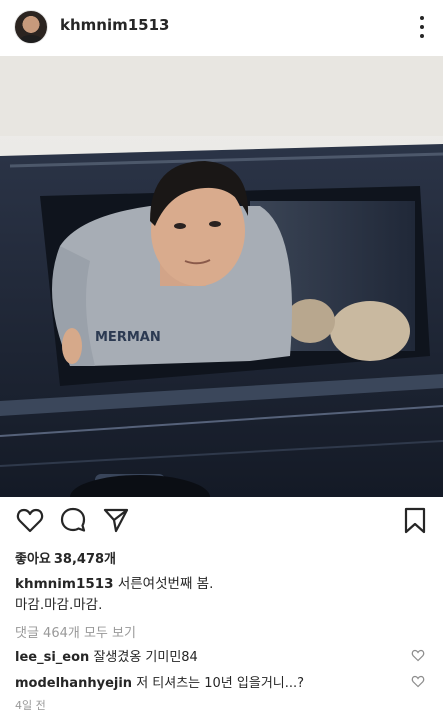 This screenshot has width=443, height=720. I want to click on caption-username: khmnim1513, so click(64, 584).